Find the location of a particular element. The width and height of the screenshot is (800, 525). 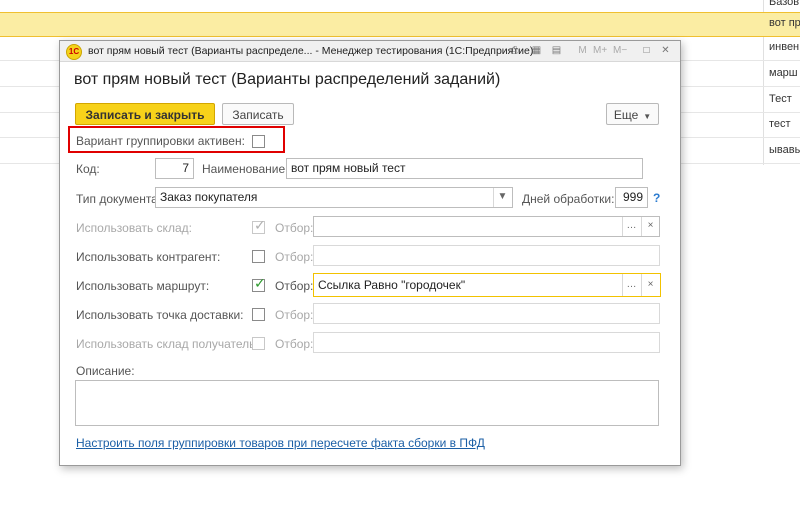

recipient-warehouse-filter-input is located at coordinates (486, 342).